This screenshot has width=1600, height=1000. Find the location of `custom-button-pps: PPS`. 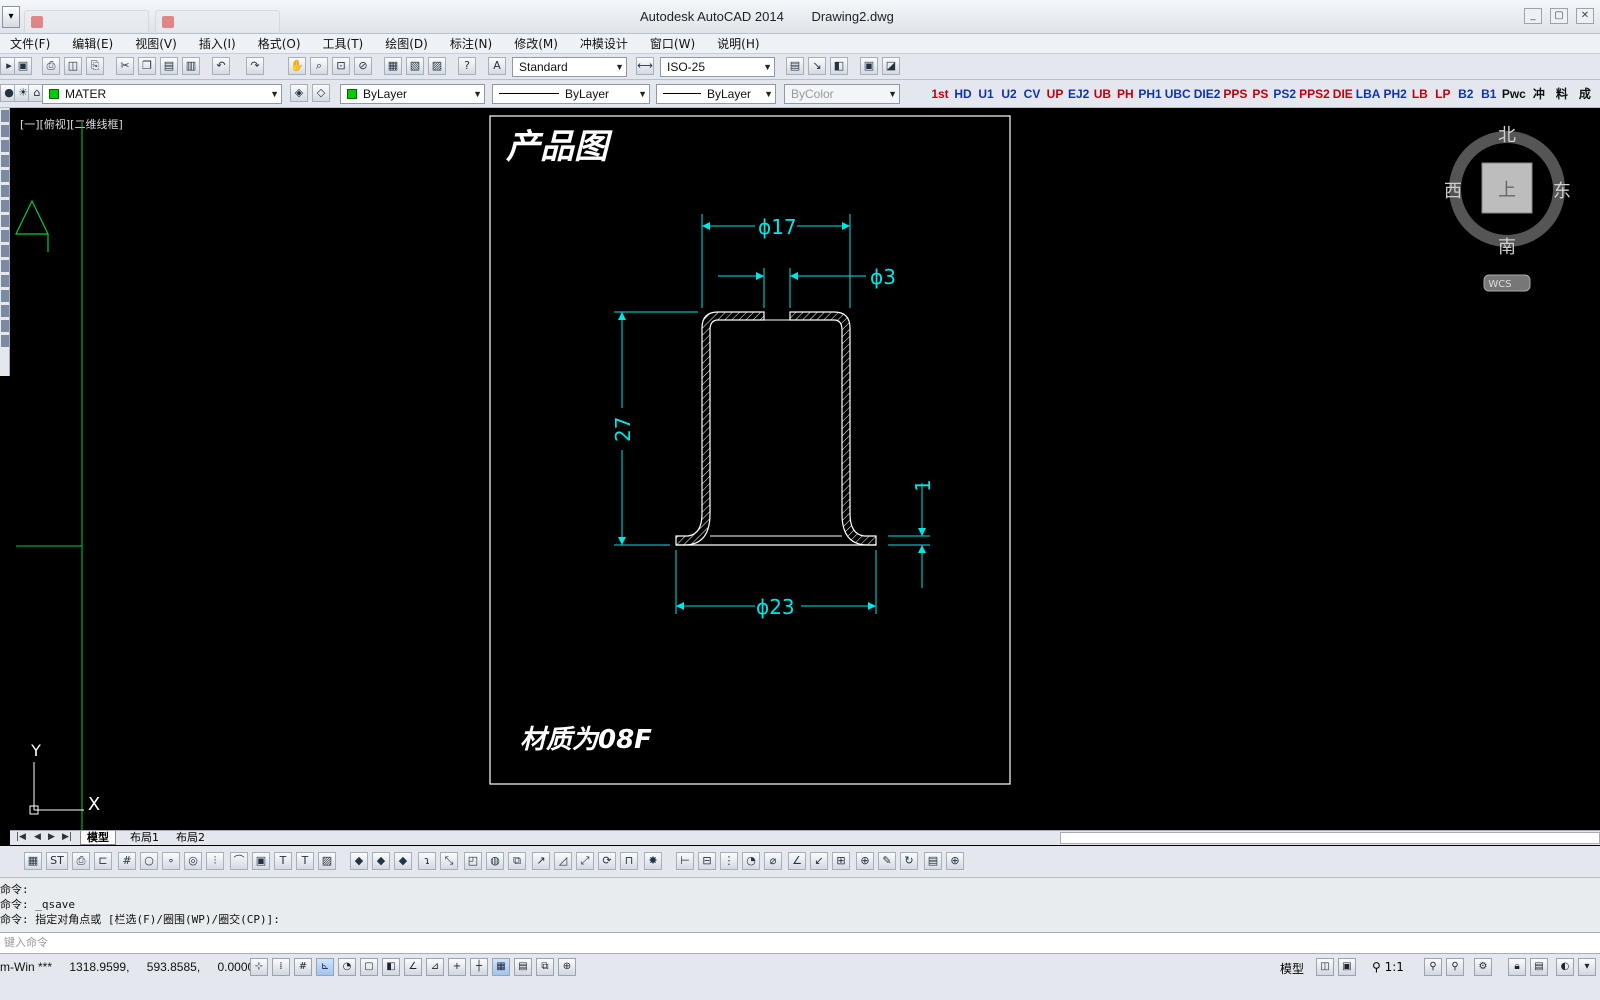

custom-button-pps: PPS is located at coordinates (1235, 94).